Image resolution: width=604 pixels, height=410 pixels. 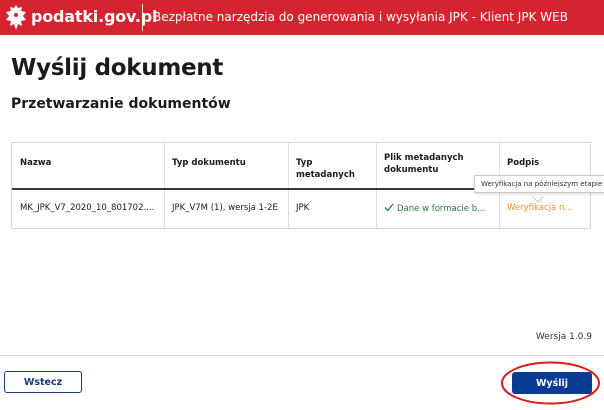 I want to click on logo-text: podatki.gov.pl, so click(x=94, y=16).